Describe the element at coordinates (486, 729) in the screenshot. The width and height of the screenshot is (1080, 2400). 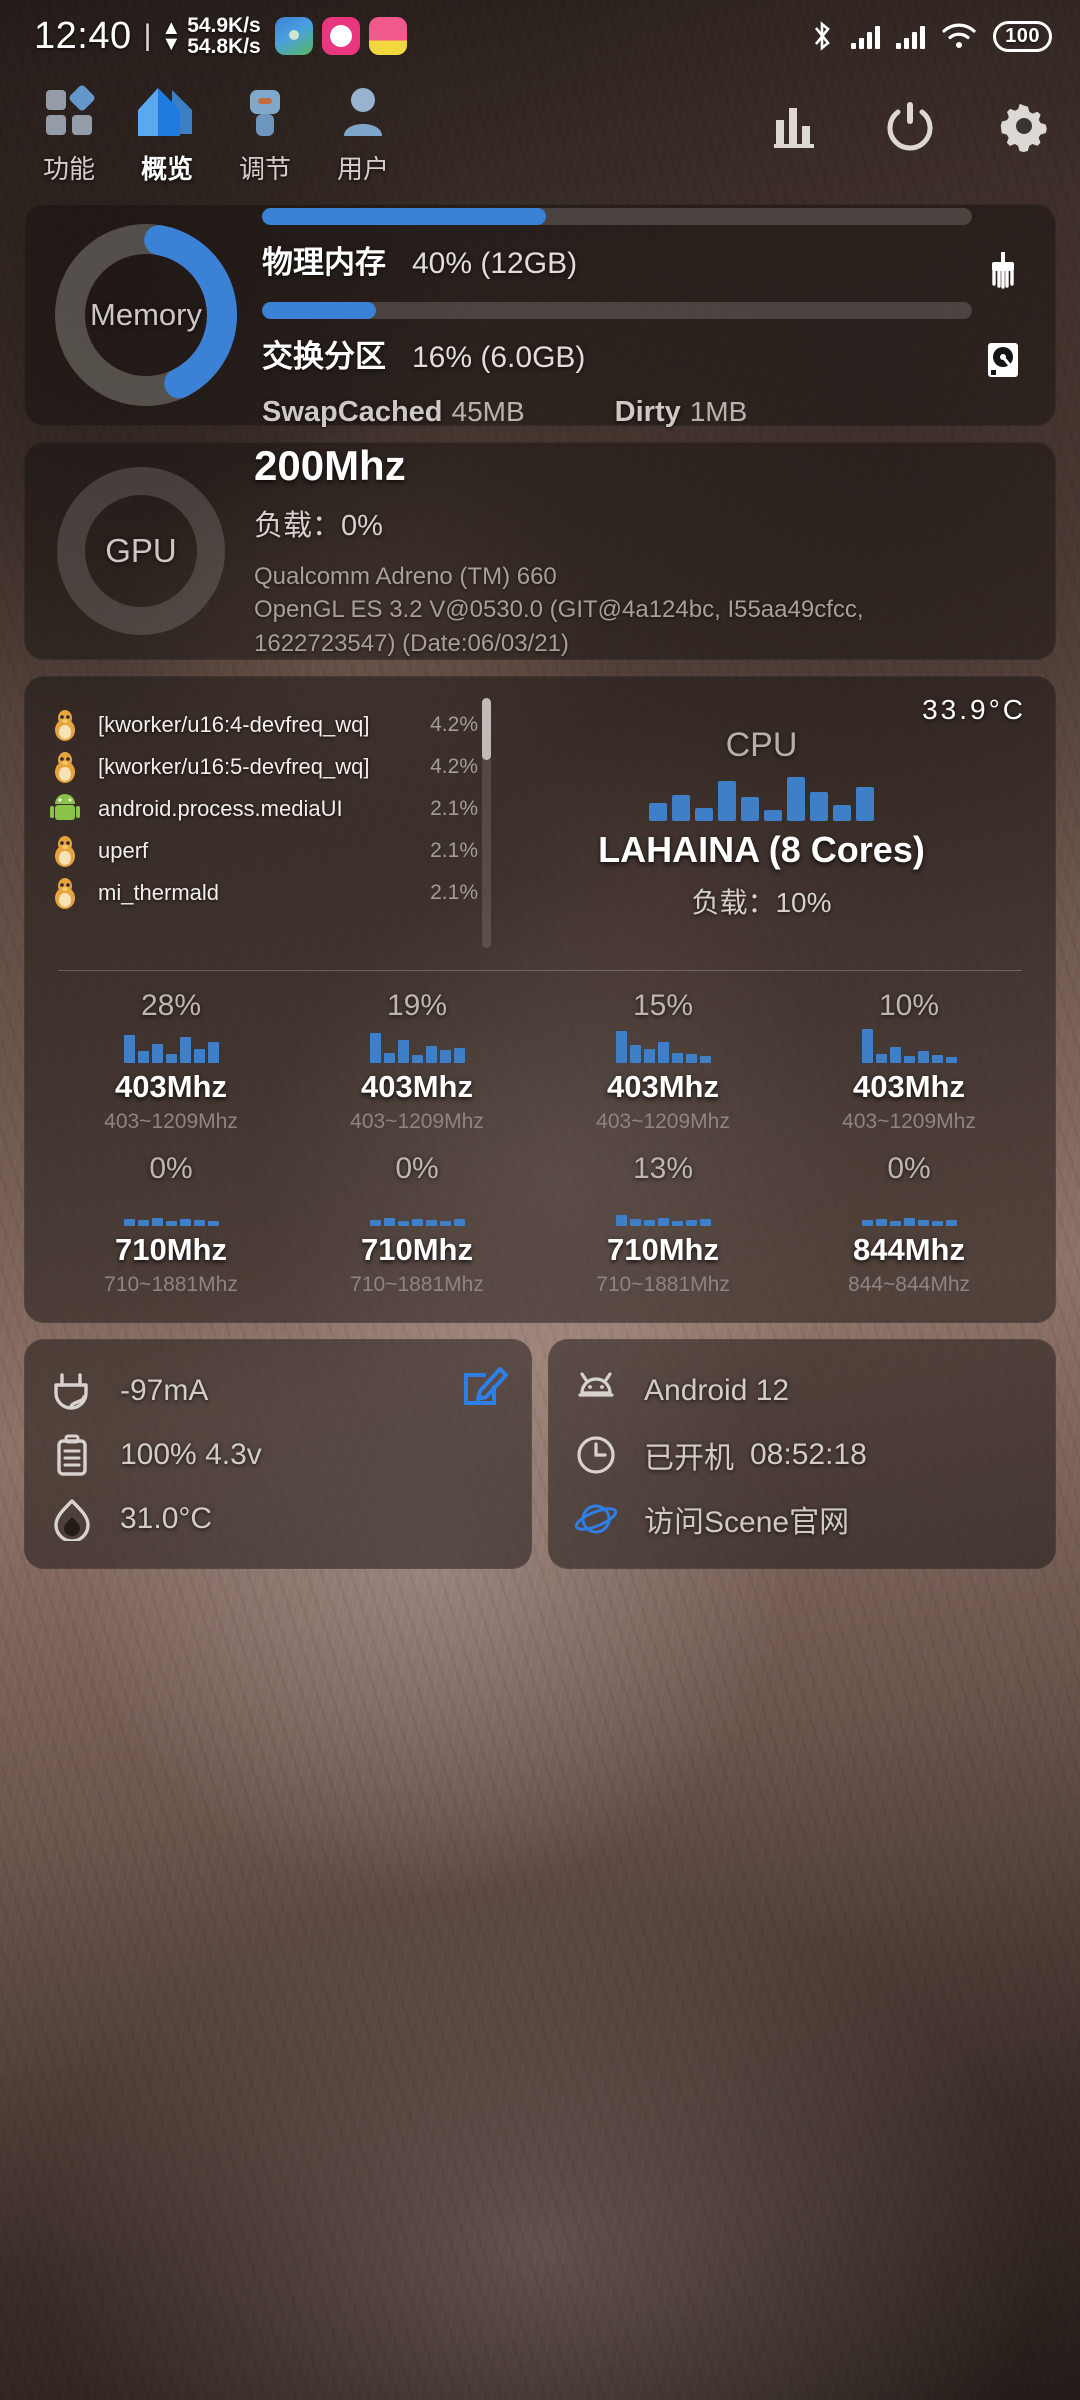
I see `scrollbar-thumb` at that location.